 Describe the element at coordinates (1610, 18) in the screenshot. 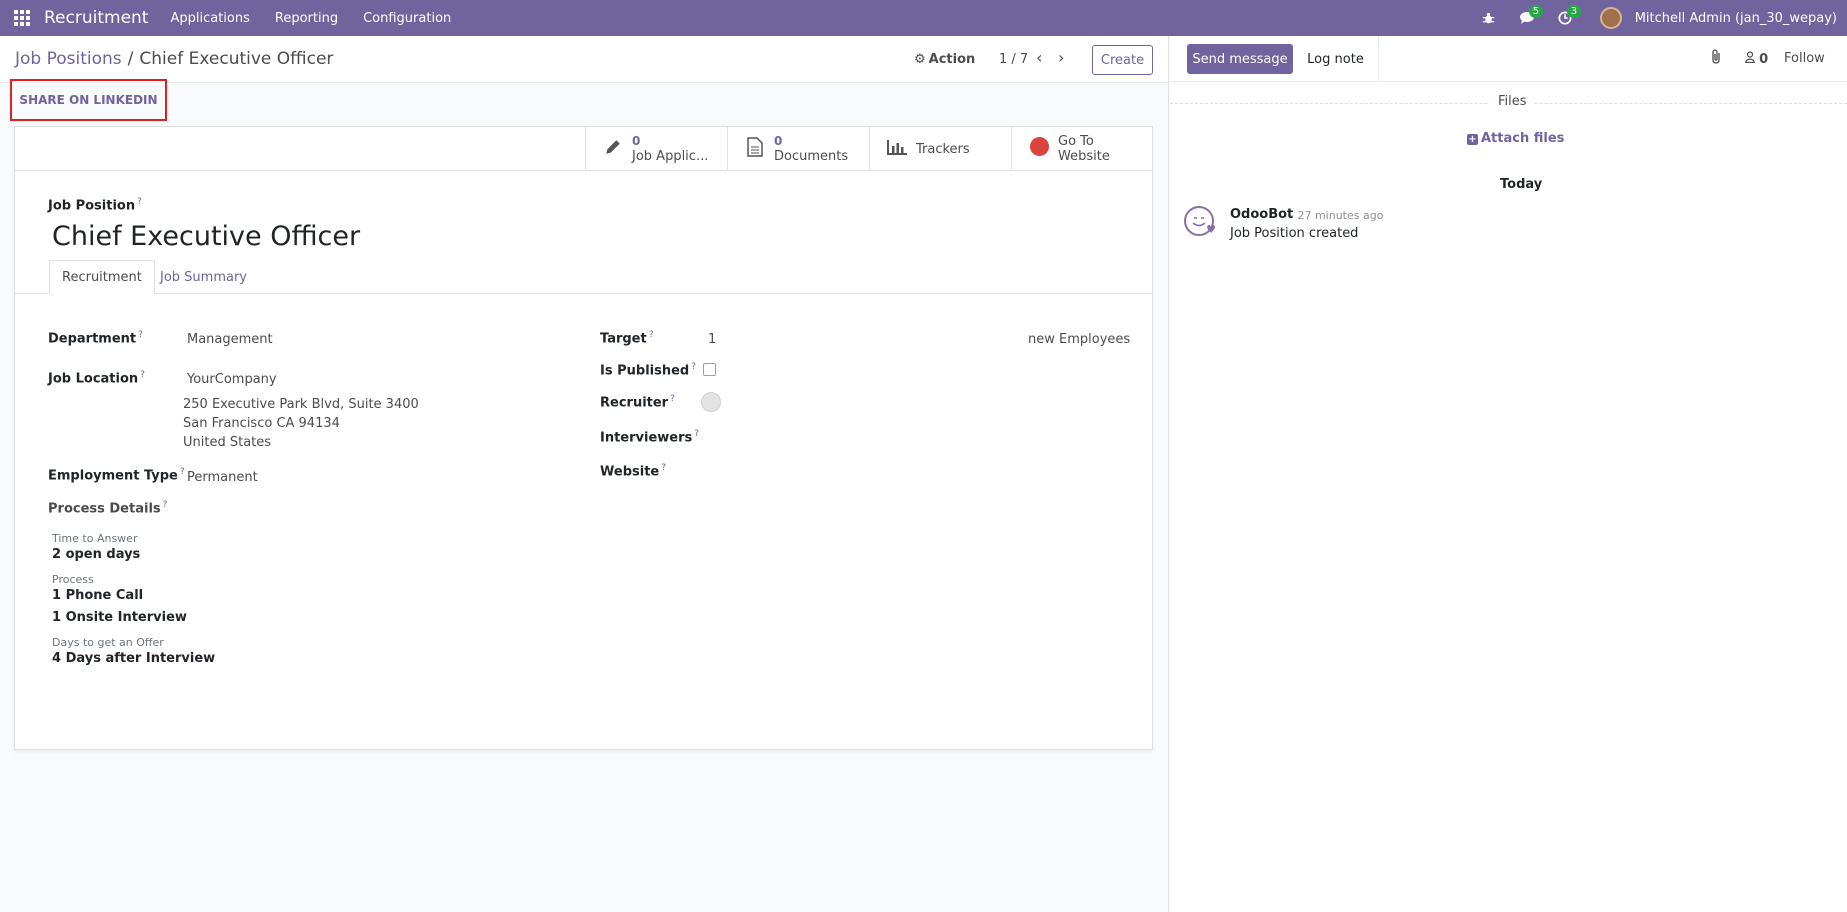

I see `user-avatar` at that location.